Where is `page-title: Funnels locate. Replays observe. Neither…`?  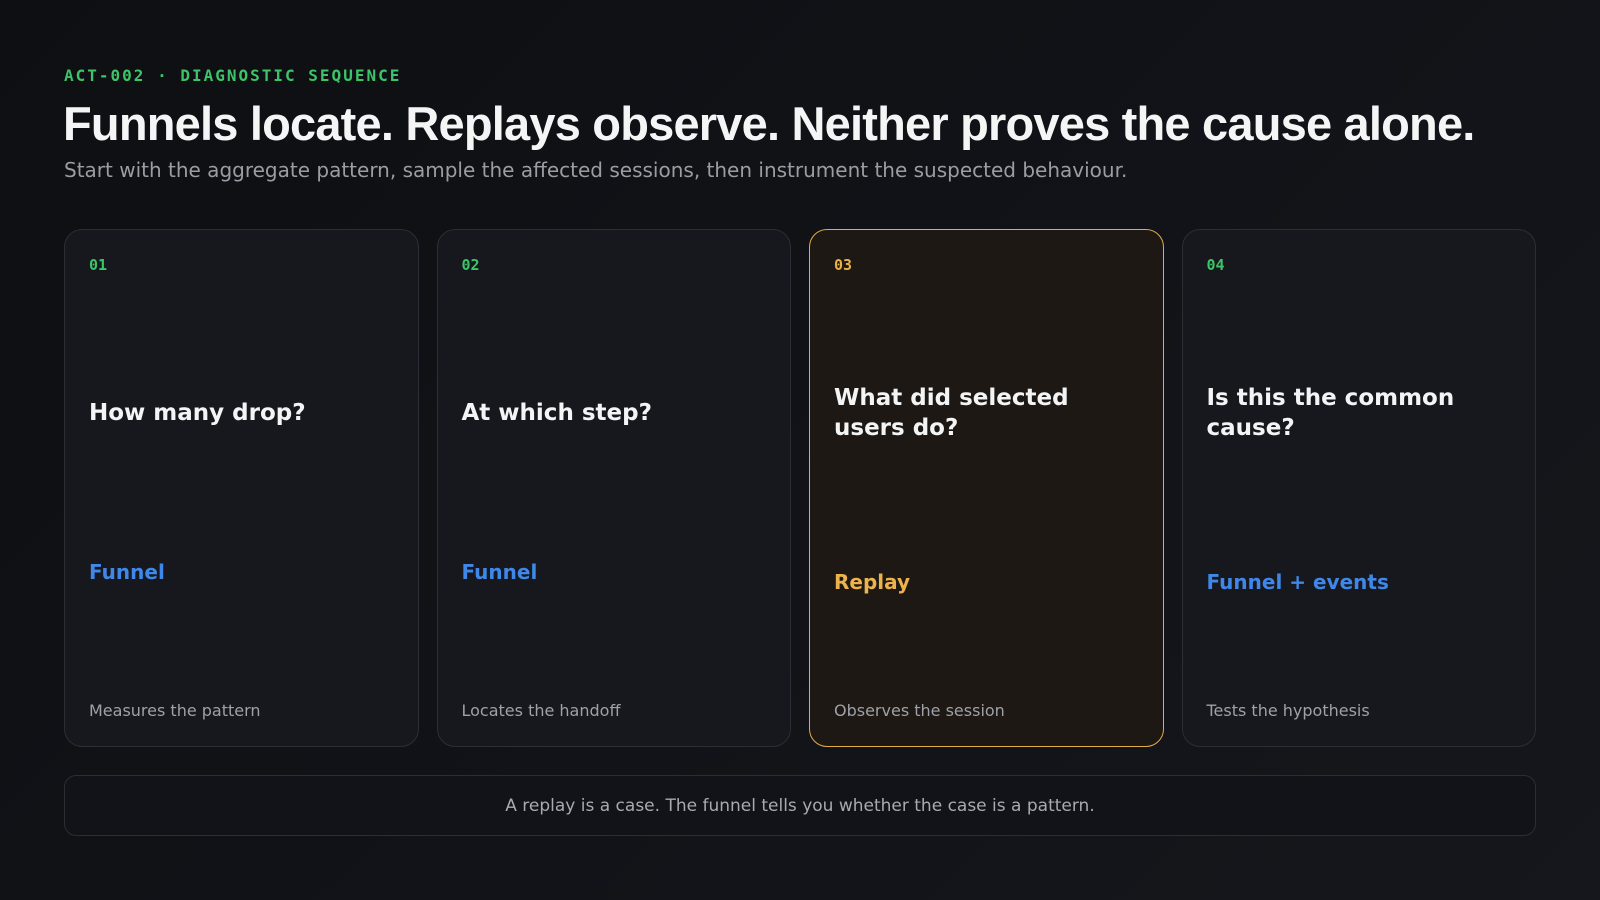
page-title: Funnels locate. Replays observe. Neither… is located at coordinates (769, 123).